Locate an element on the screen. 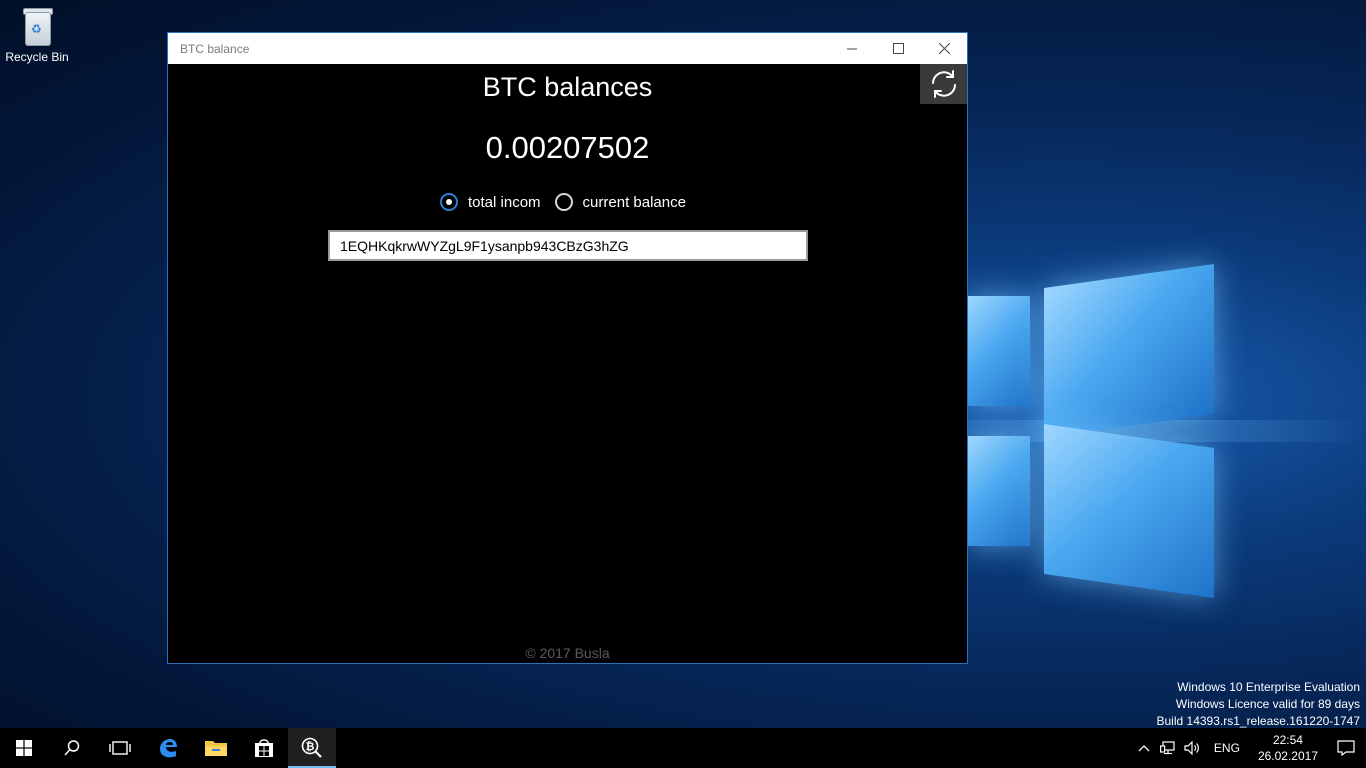 Image resolution: width=1366 pixels, height=768 pixels. btc-balance-taskbar-button: ₿ is located at coordinates (312, 748).